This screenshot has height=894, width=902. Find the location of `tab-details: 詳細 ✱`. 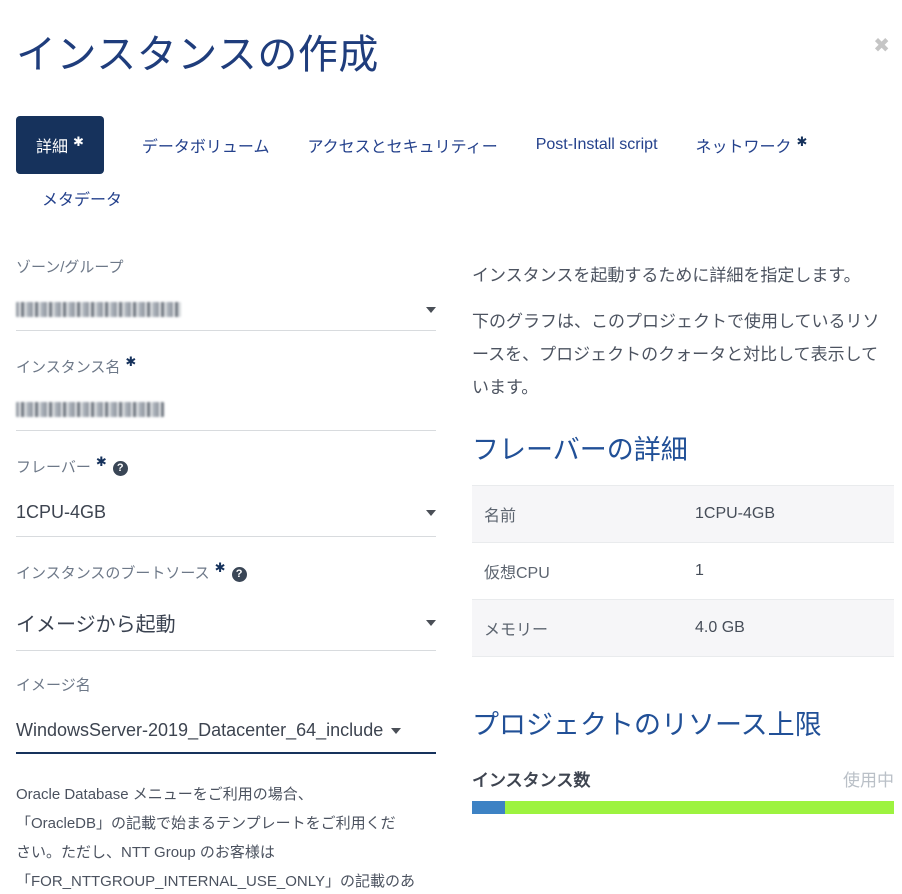

tab-details: 詳細 ✱ is located at coordinates (60, 145).